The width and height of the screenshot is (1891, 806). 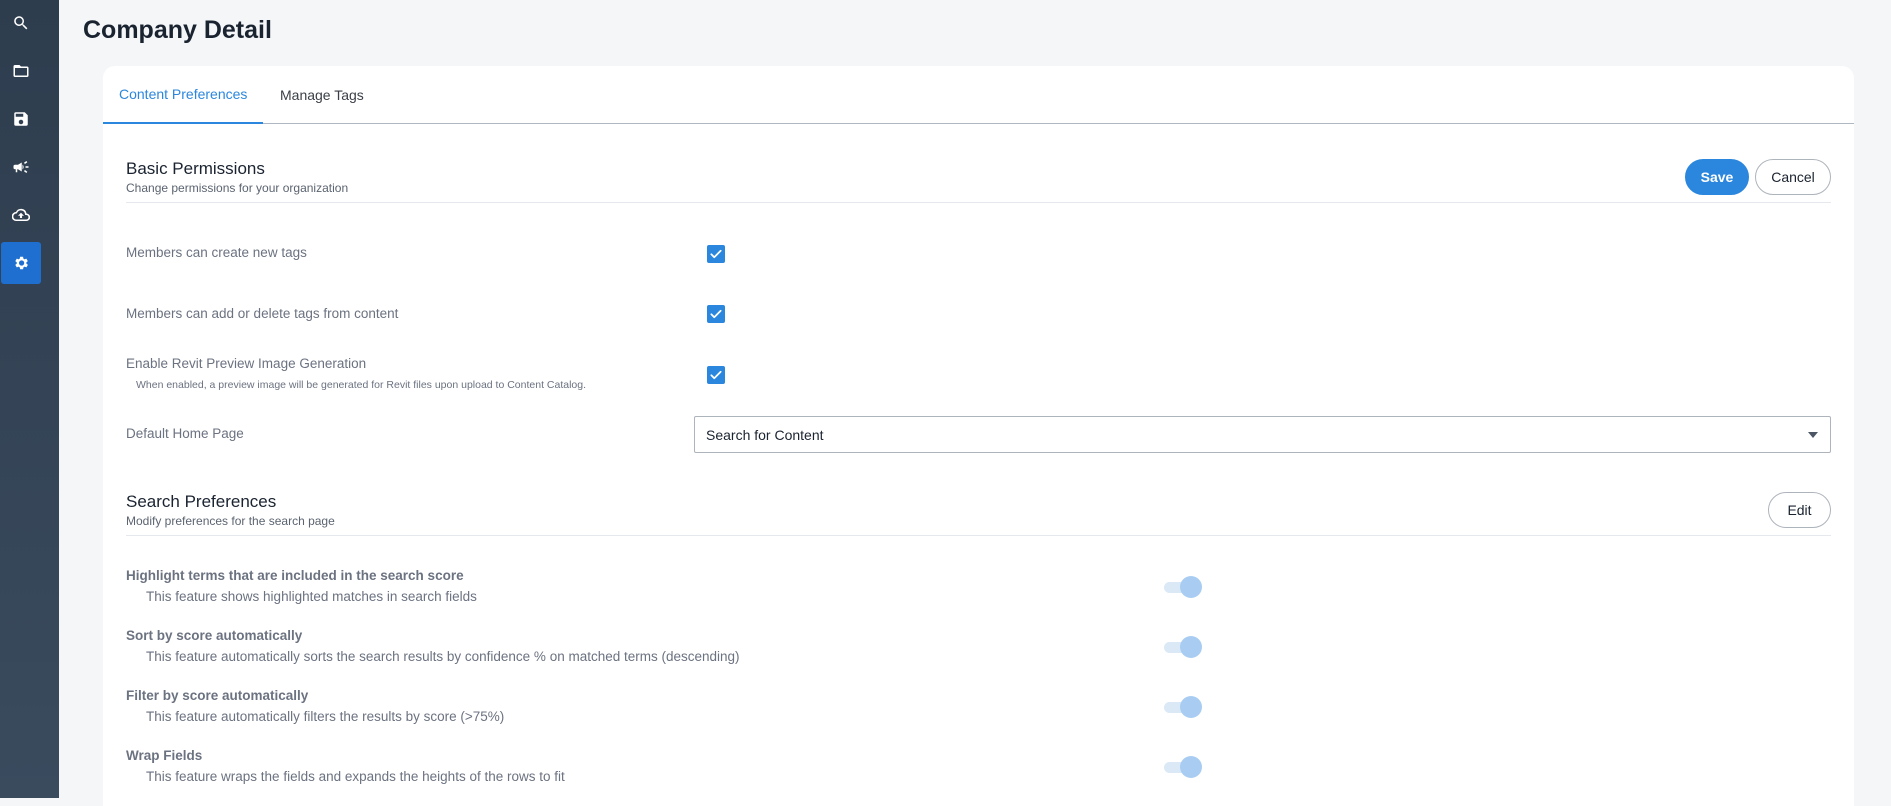 I want to click on tab-bar: Content Preferences Manage Tags, so click(x=978, y=95).